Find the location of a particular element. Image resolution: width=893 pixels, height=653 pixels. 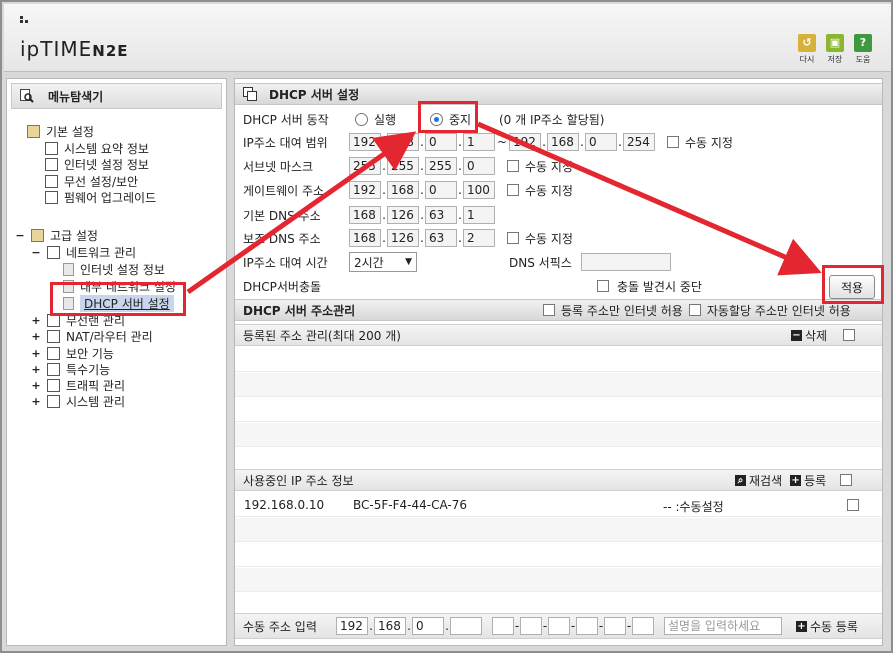

tree-label: 펌웨어 업그레이드 is located at coordinates (110, 197).